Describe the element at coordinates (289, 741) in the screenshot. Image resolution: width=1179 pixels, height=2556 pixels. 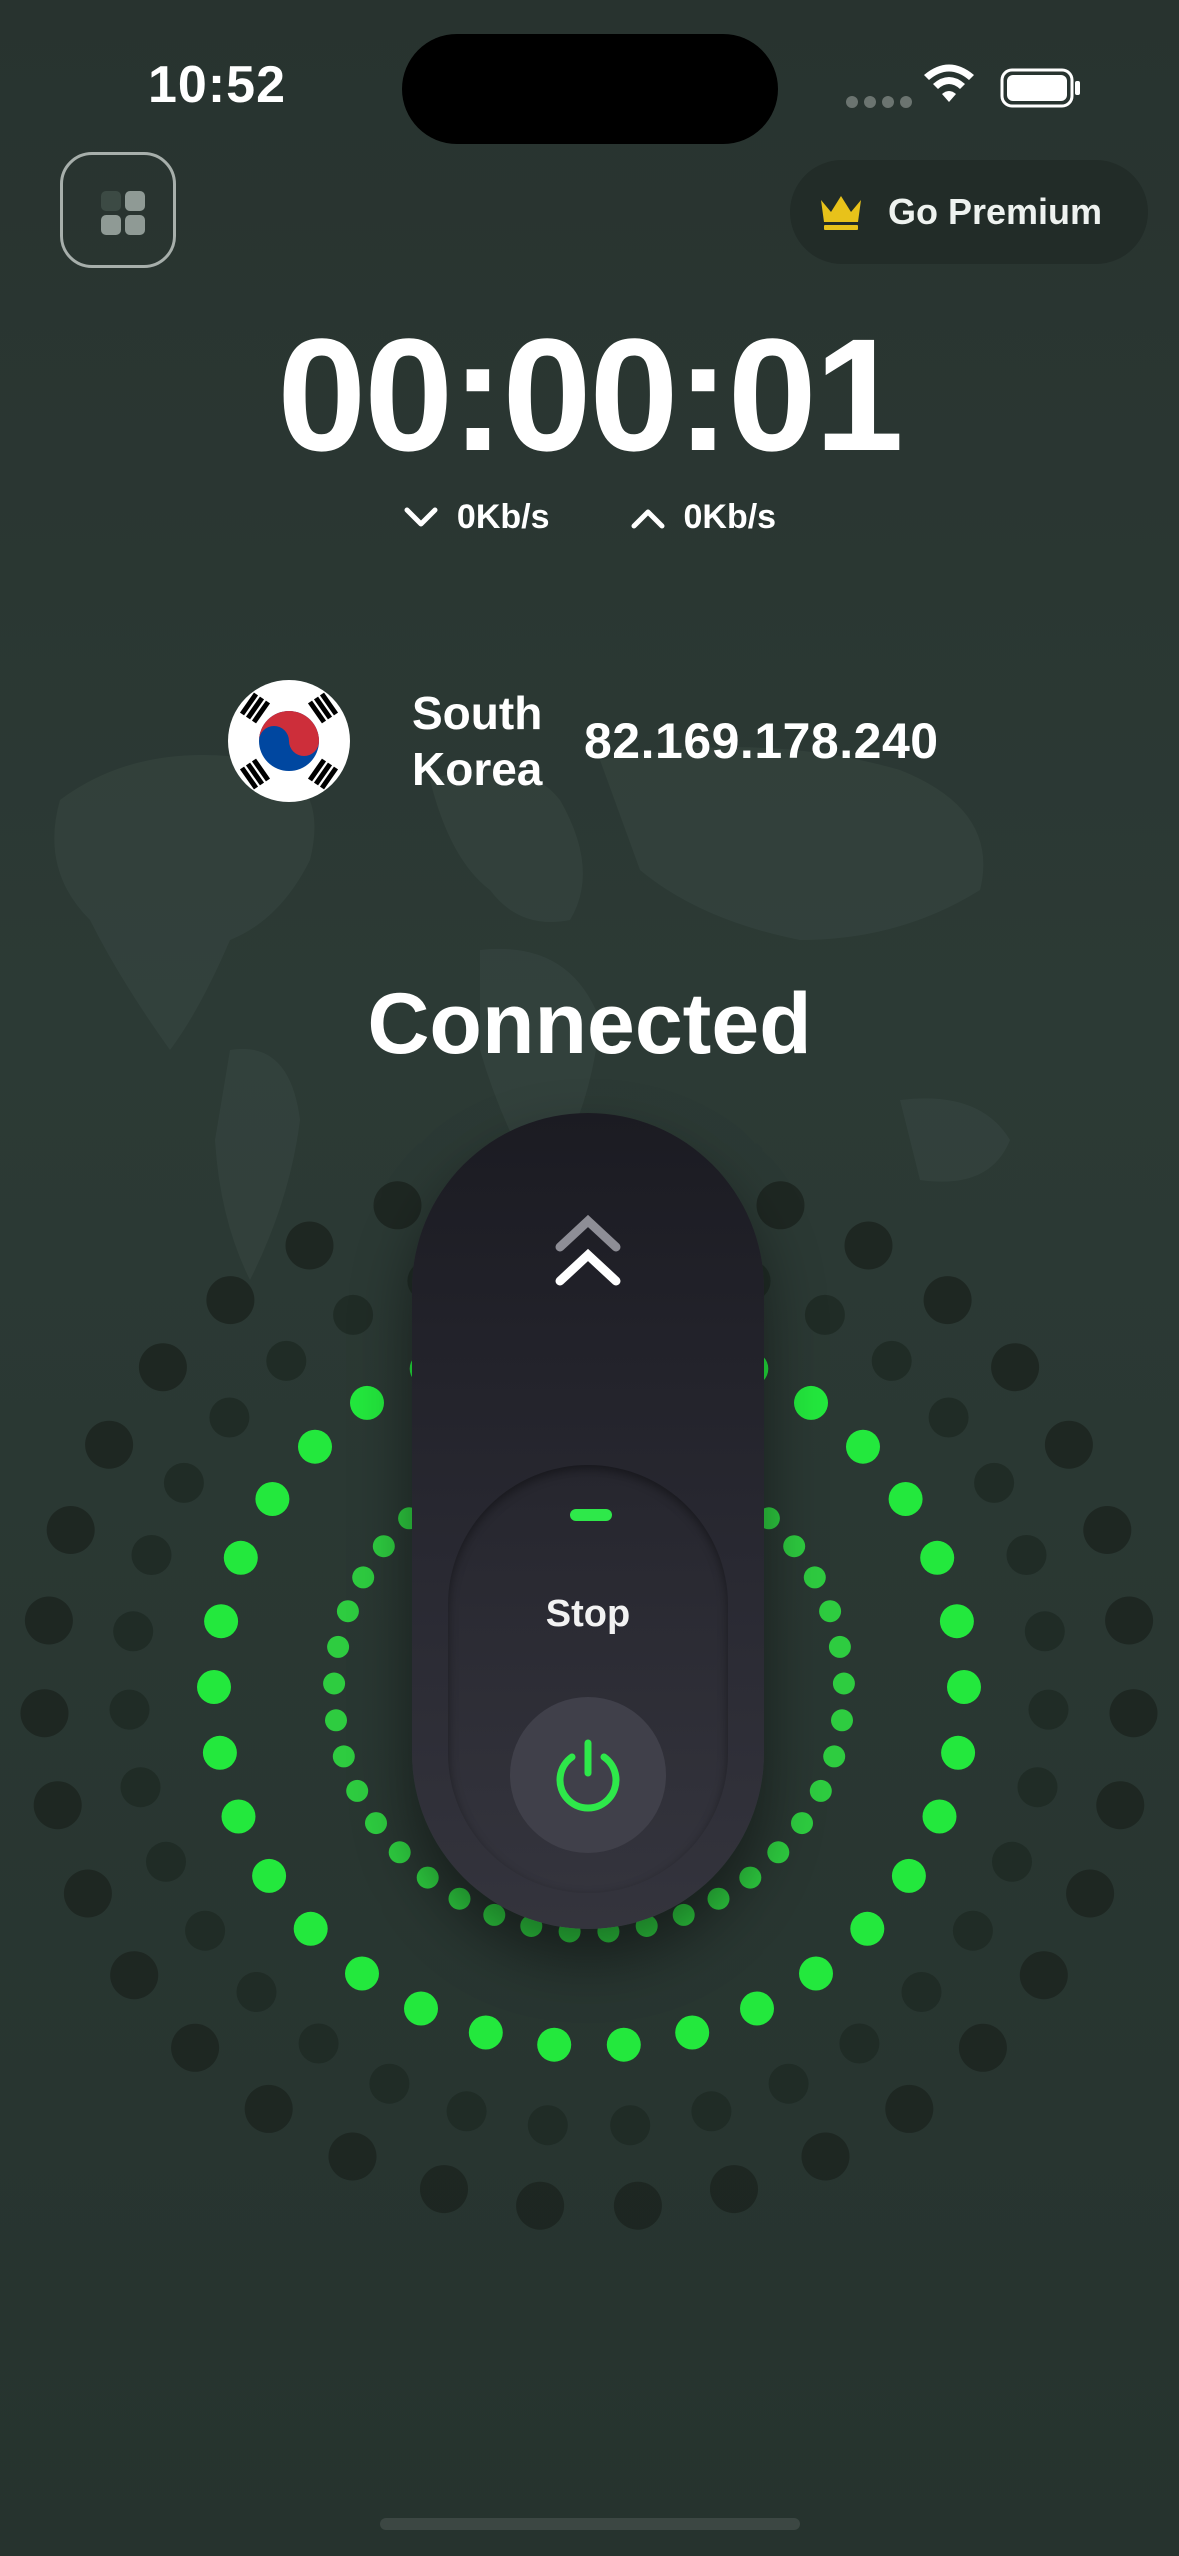
I see `south-korea-flag-icon` at that location.